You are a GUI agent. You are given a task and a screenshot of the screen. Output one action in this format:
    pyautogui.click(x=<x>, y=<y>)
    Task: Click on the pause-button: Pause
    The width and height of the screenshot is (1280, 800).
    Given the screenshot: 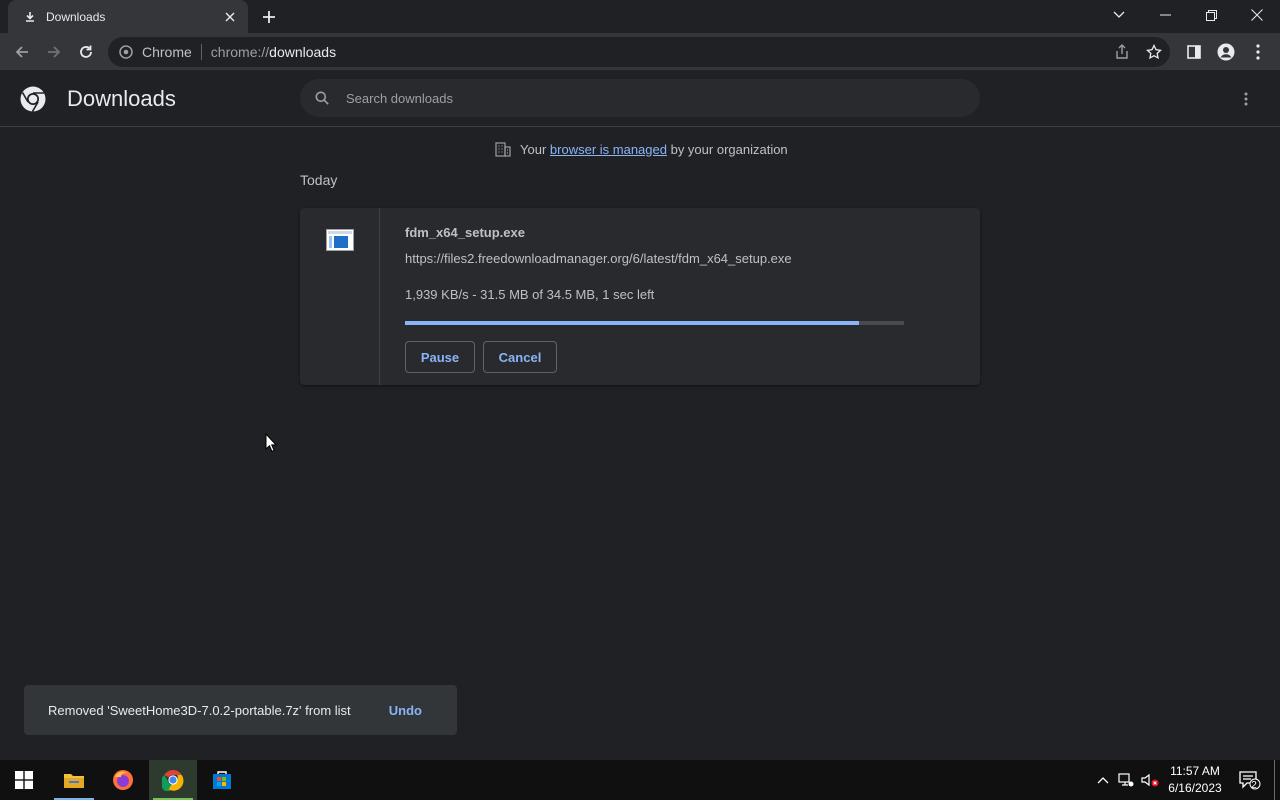 What is the action you would take?
    pyautogui.click(x=440, y=357)
    